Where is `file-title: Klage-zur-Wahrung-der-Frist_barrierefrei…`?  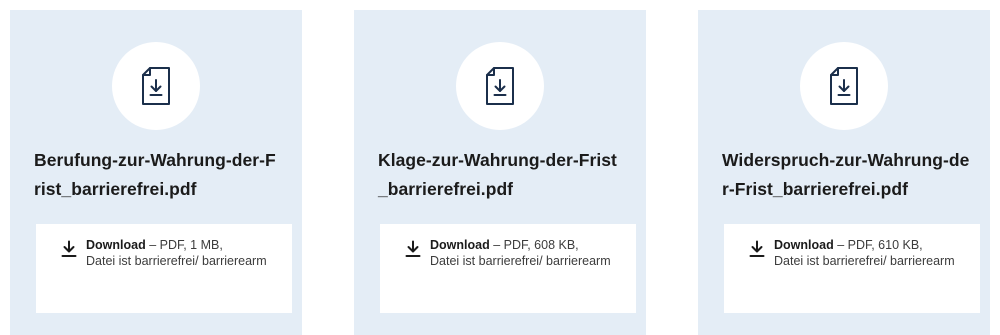
file-title: Klage-zur-Wahrung-der-Frist_barrierefrei… is located at coordinates (497, 174).